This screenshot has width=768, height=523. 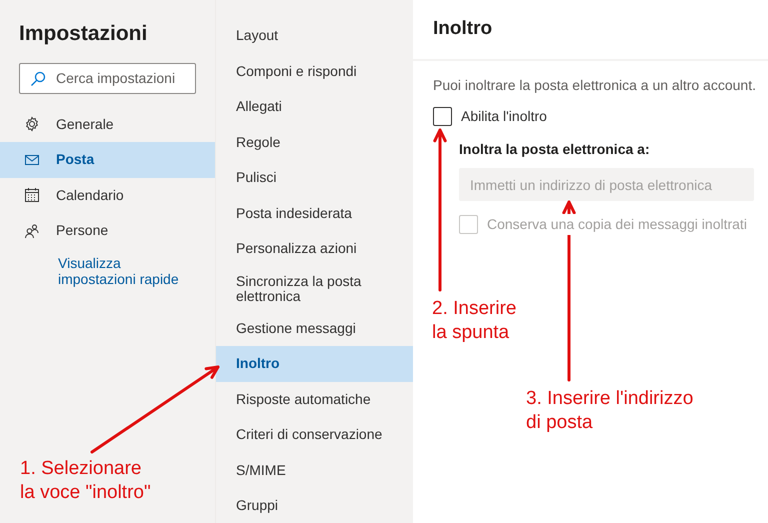 I want to click on settings-category: Generale, so click(x=107, y=124).